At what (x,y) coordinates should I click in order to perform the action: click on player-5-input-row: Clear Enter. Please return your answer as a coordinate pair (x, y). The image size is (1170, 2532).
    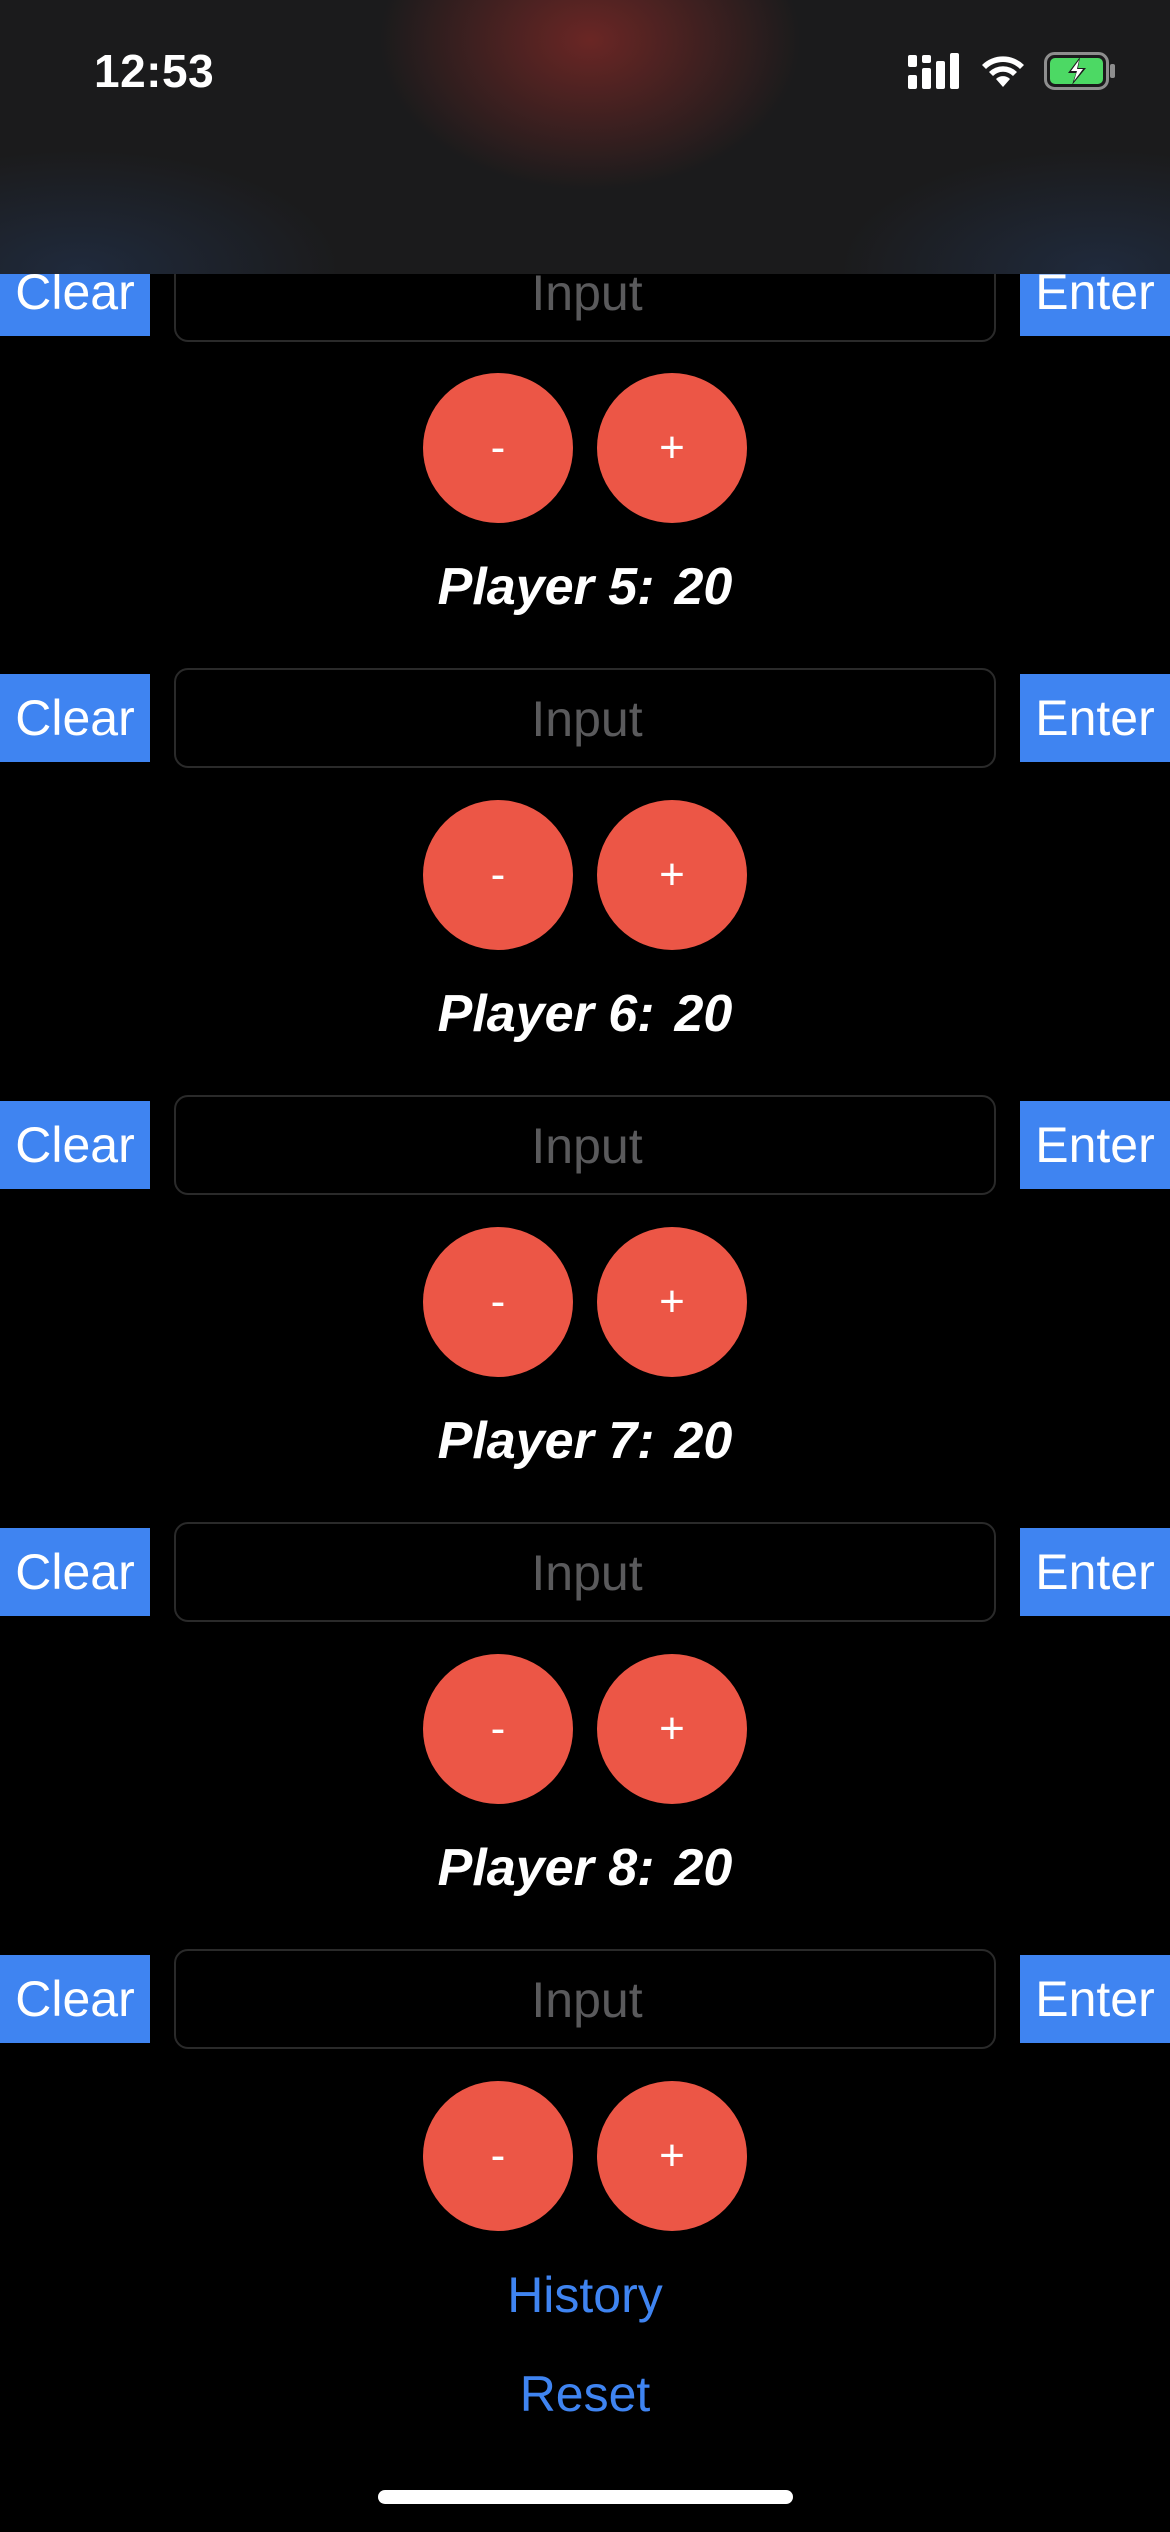
    Looking at the image, I should click on (585, 718).